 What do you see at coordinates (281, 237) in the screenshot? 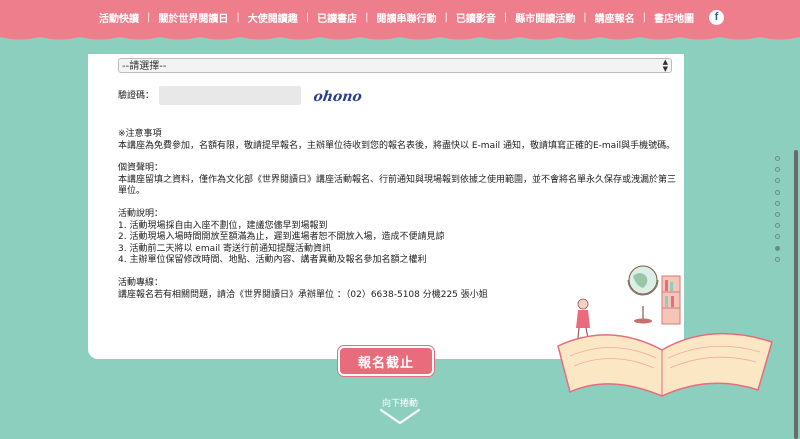
I see `rule-item: 2. 活動現場入場時間開放至額滿為止，遲到進場者恕不開放入場，造成不便請見諒` at bounding box center [281, 237].